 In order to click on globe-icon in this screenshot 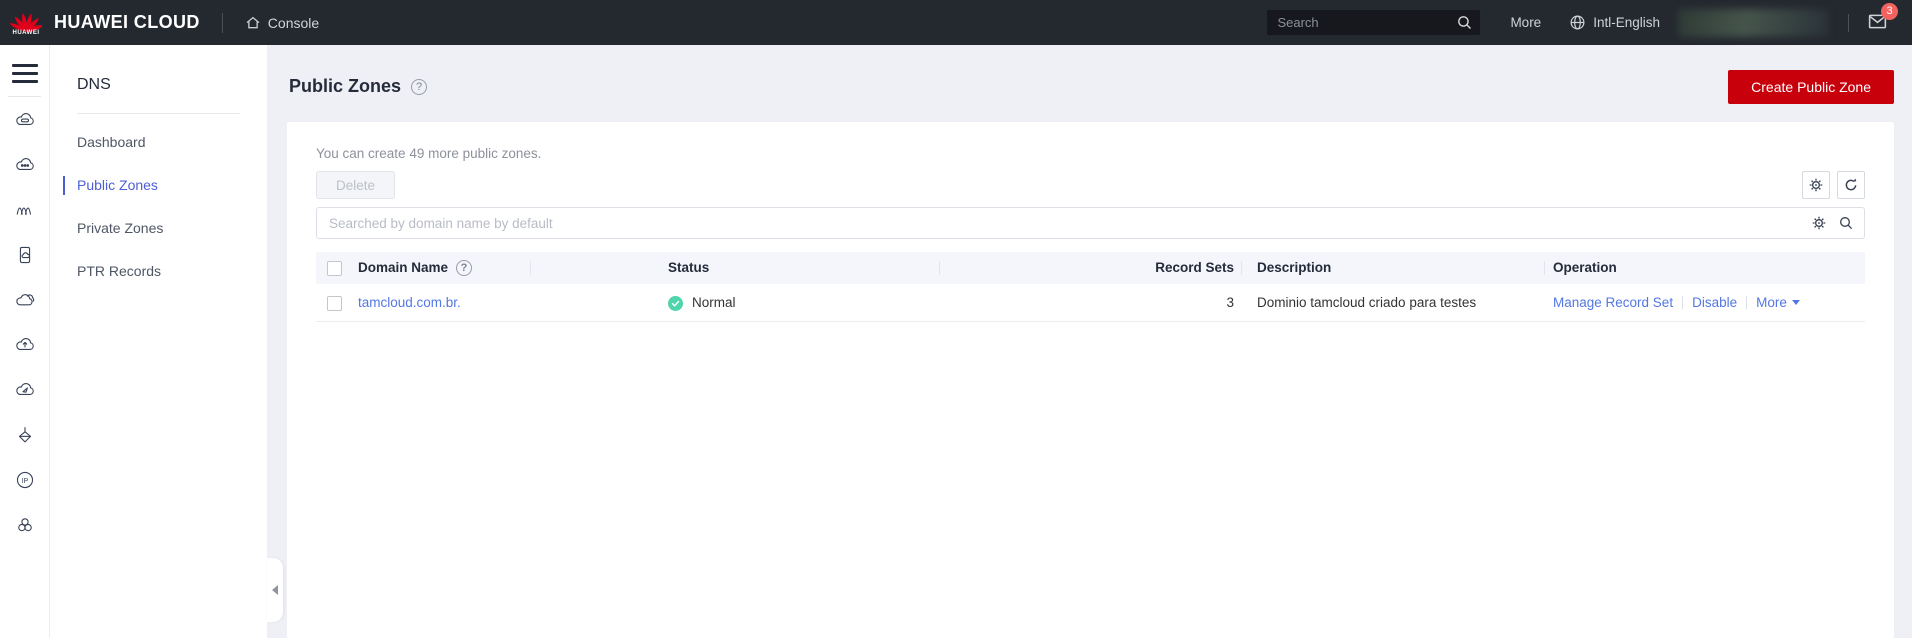, I will do `click(1577, 22)`.